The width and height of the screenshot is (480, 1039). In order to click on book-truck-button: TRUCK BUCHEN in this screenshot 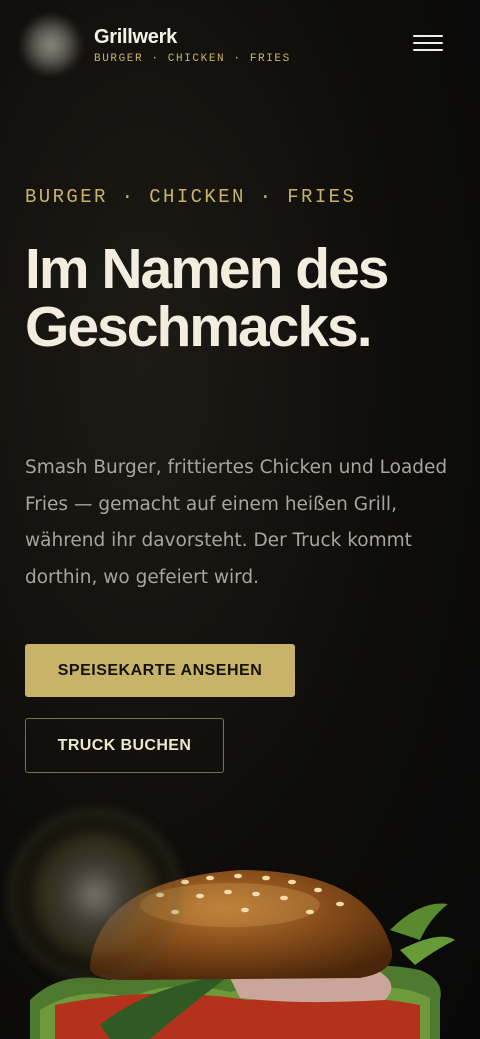, I will do `click(124, 745)`.